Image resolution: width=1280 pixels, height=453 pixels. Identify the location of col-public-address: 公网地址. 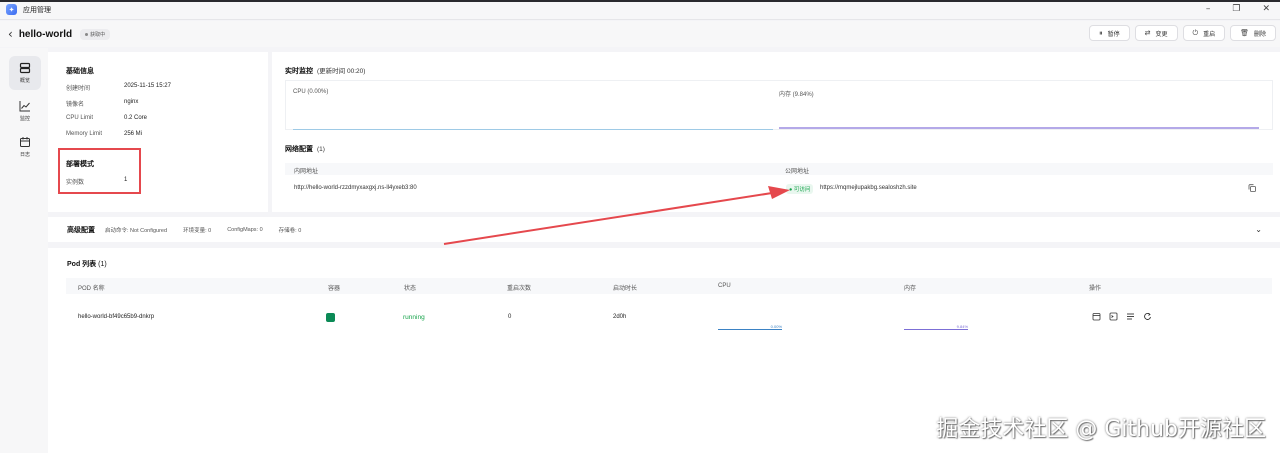
(797, 172).